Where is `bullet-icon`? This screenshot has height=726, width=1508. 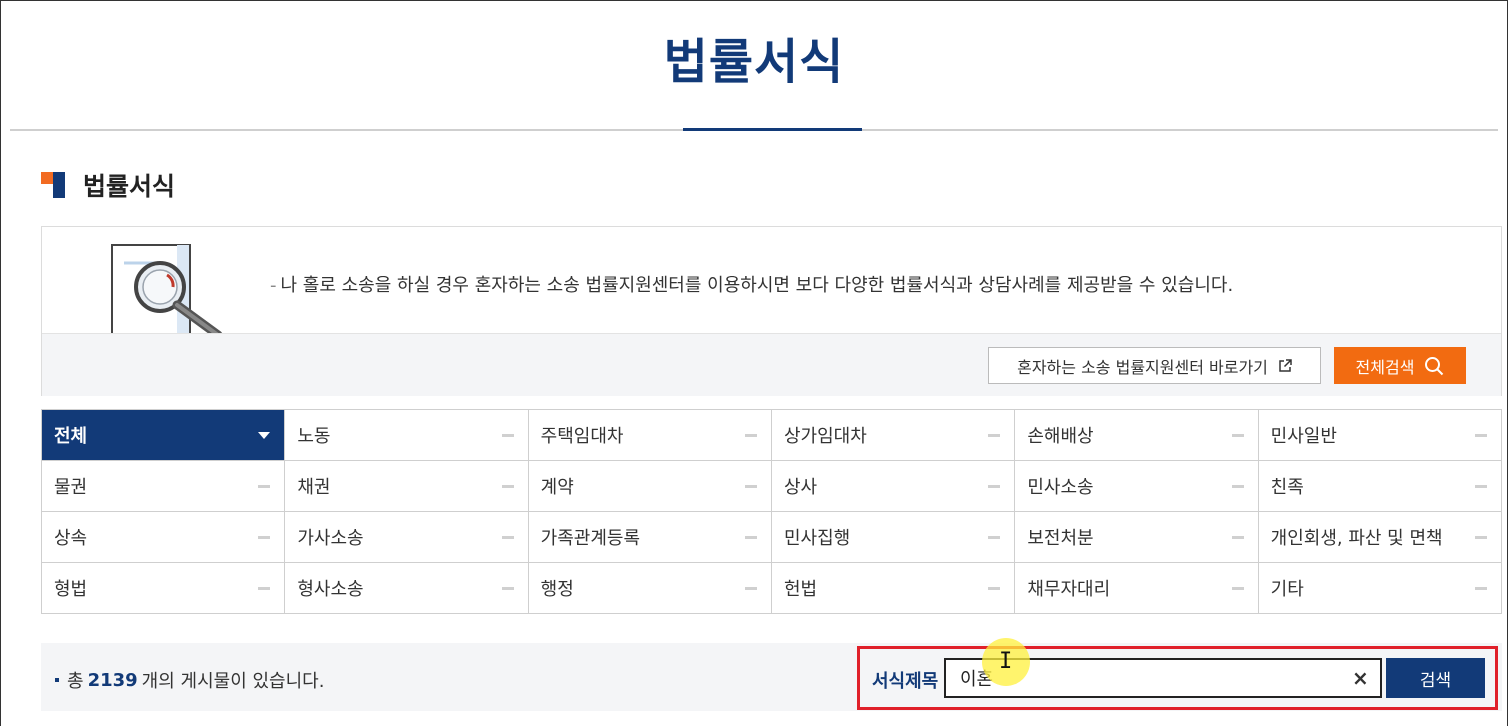
bullet-icon is located at coordinates (57, 680).